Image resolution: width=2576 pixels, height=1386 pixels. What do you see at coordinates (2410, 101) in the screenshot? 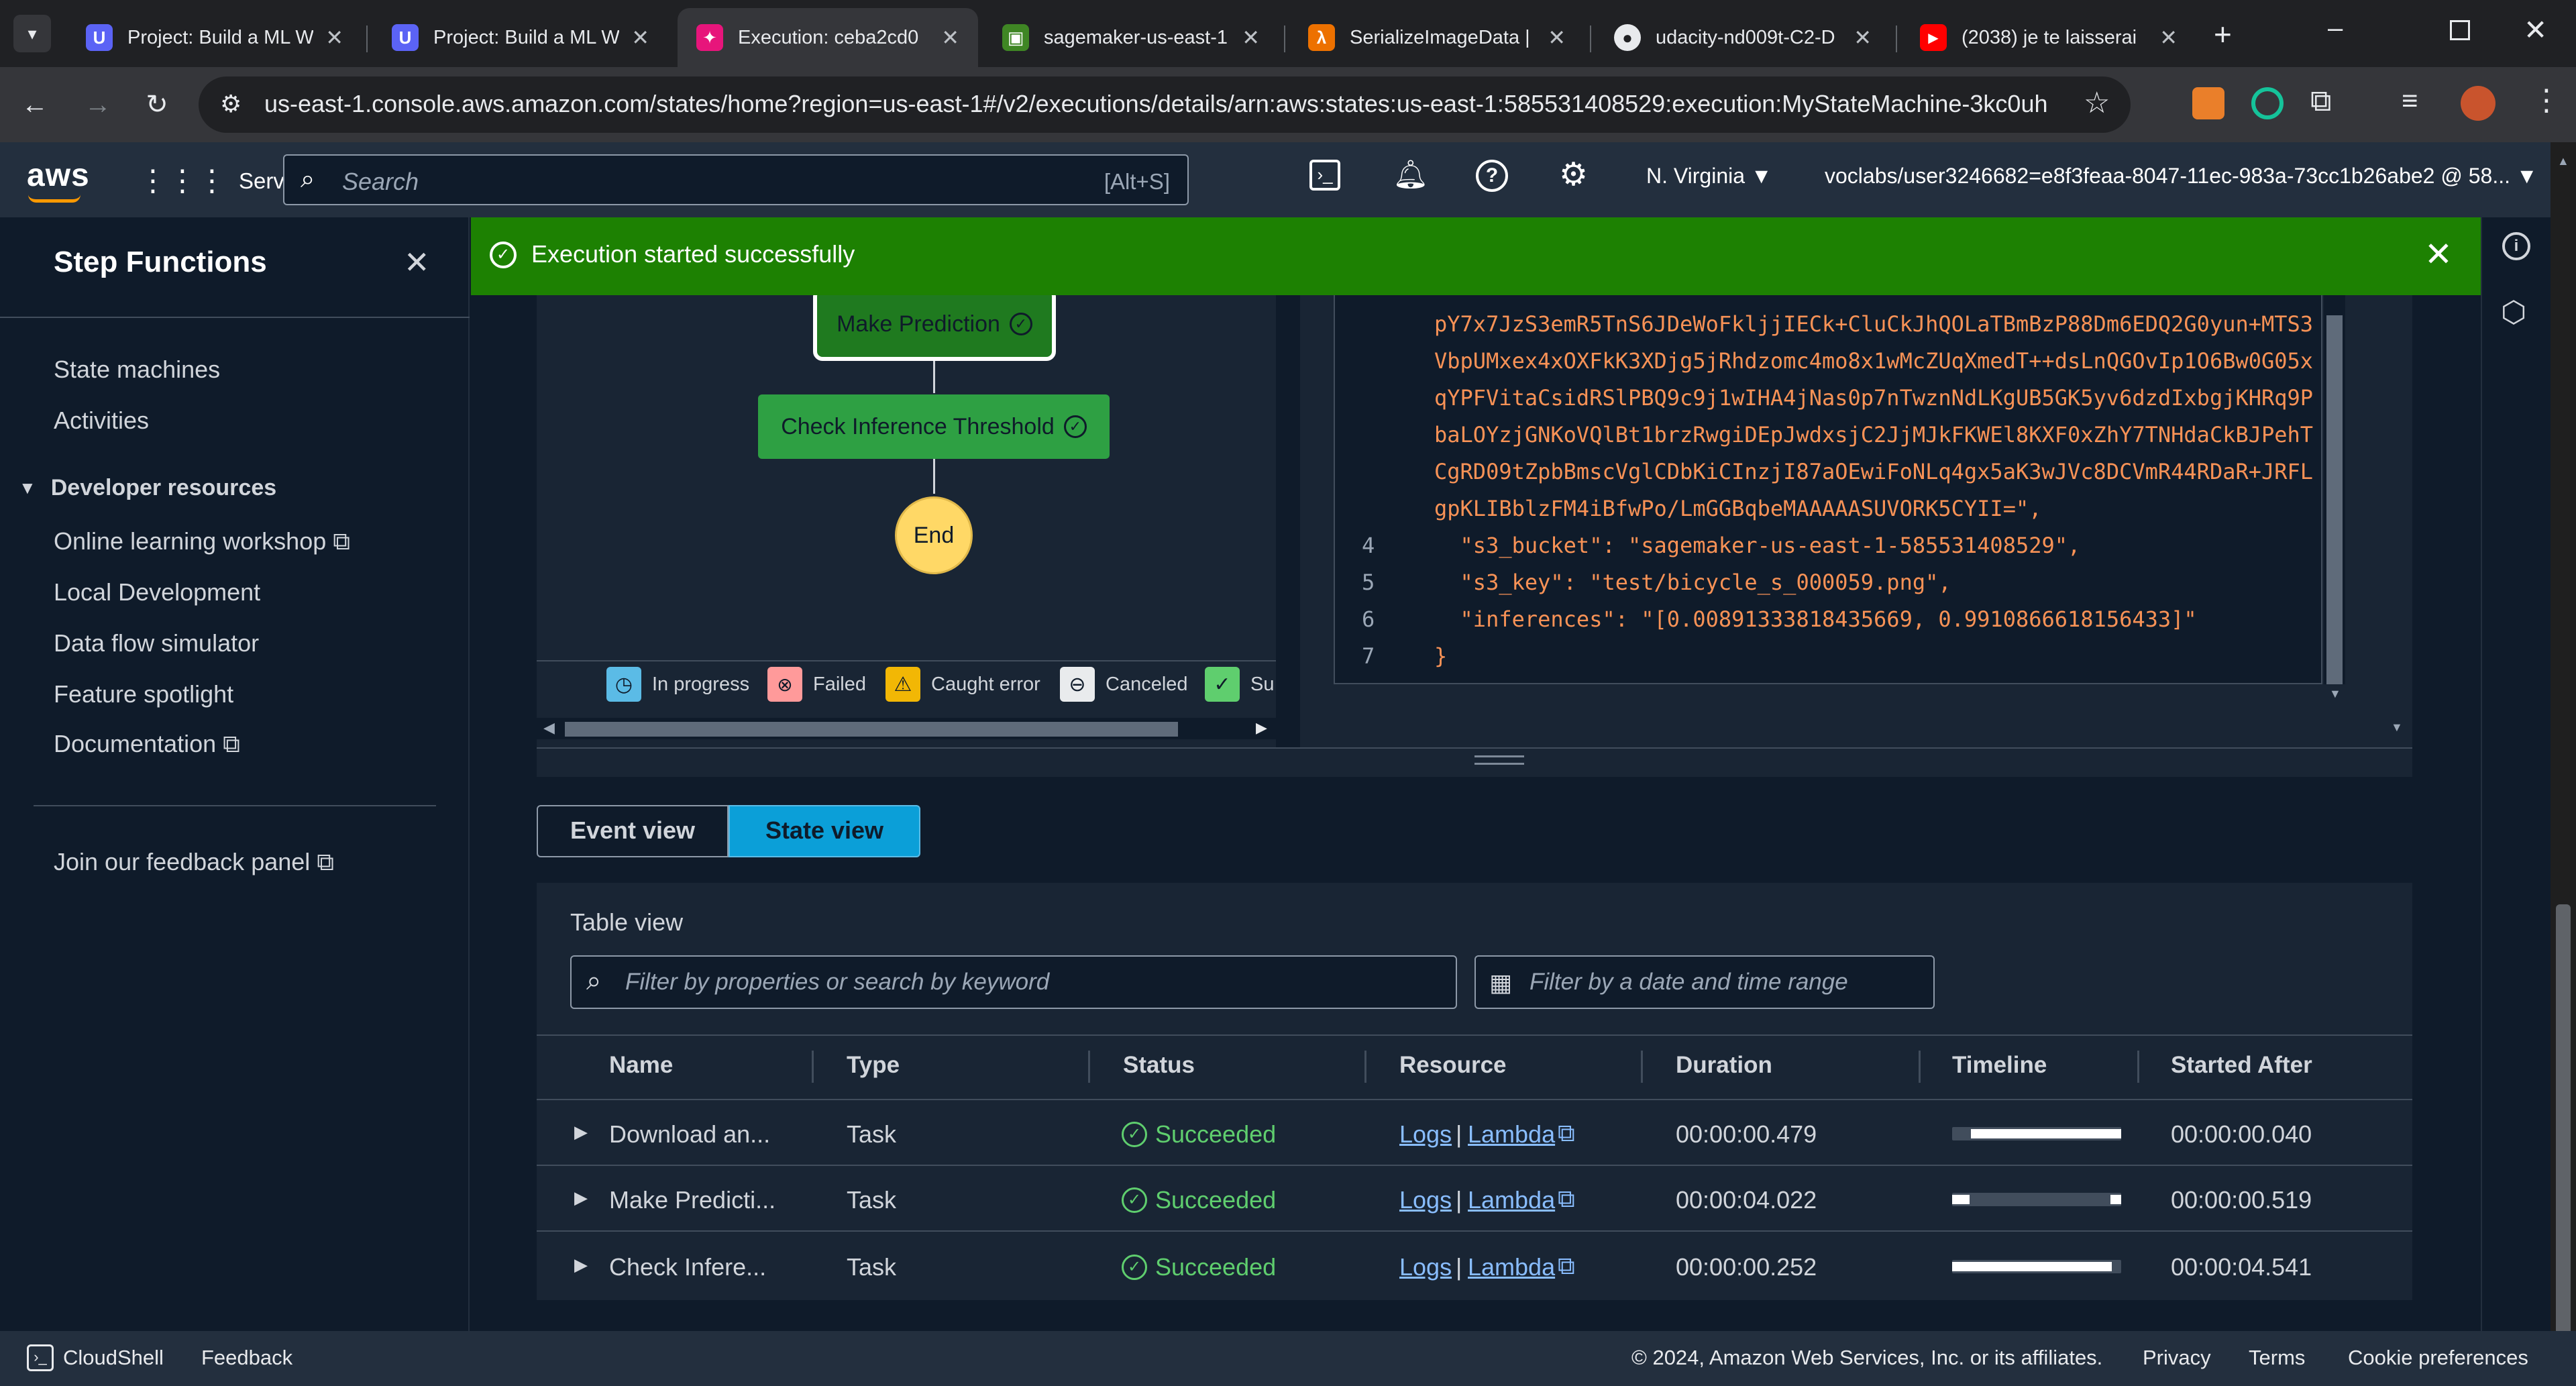
I see `media-control-icon: ≡` at bounding box center [2410, 101].